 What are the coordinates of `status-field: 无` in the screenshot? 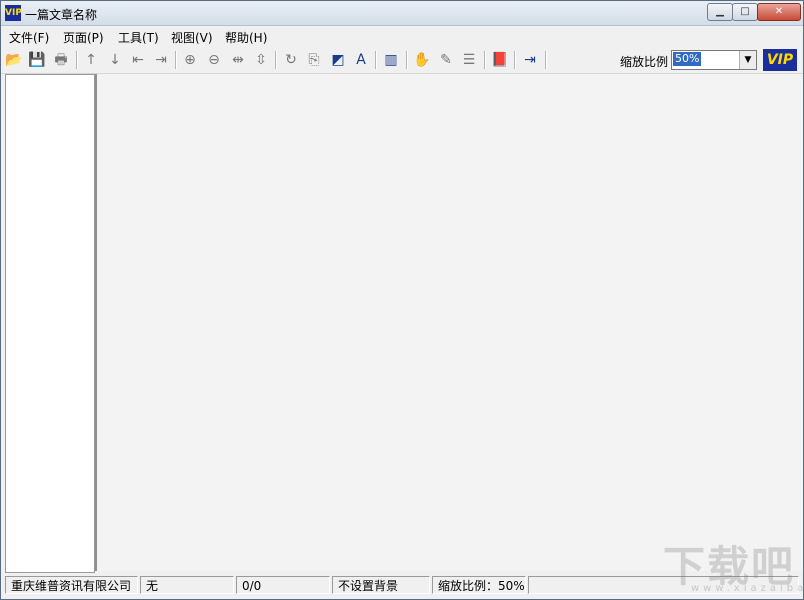 It's located at (187, 585).